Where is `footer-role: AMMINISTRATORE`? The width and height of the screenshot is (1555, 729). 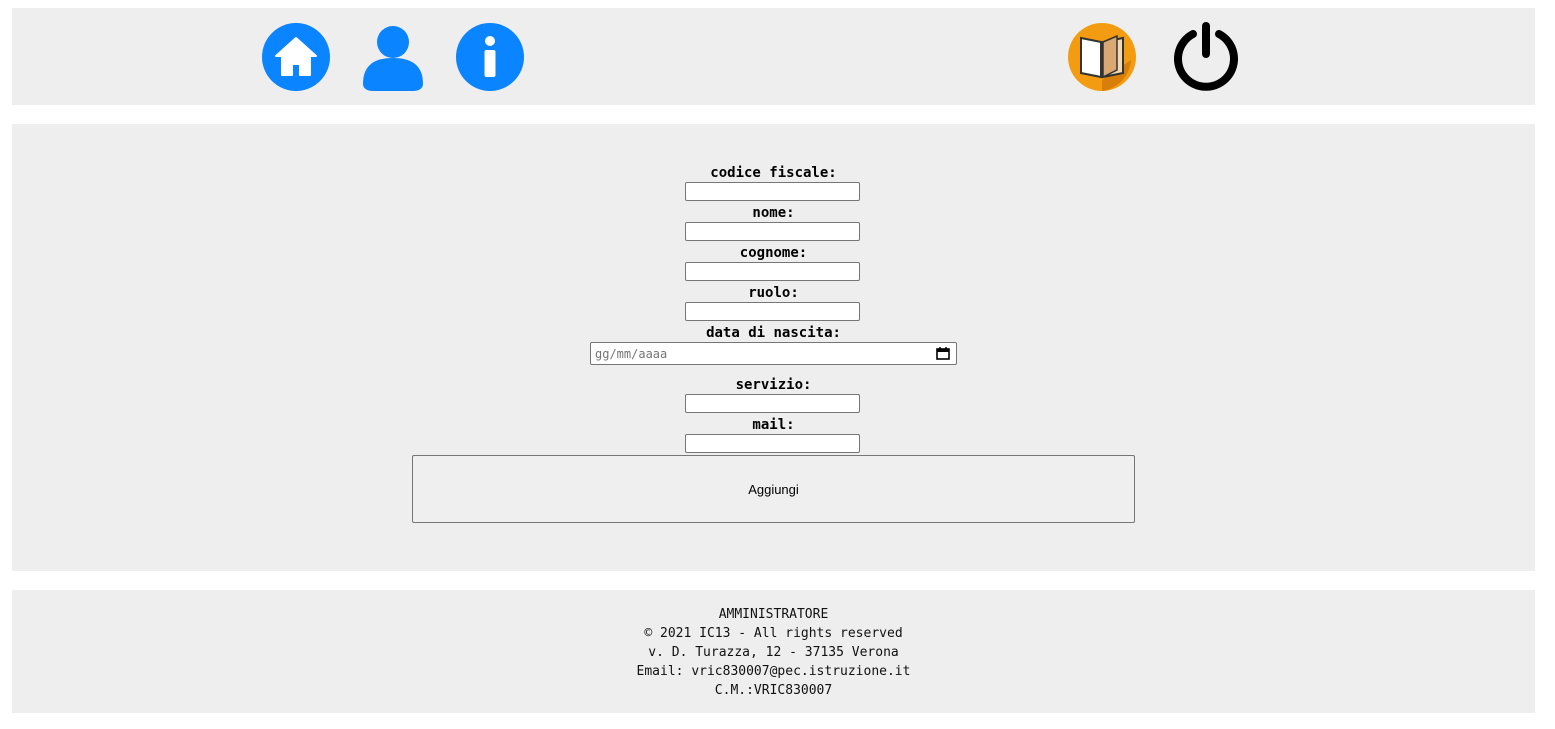 footer-role: AMMINISTRATORE is located at coordinates (773, 614).